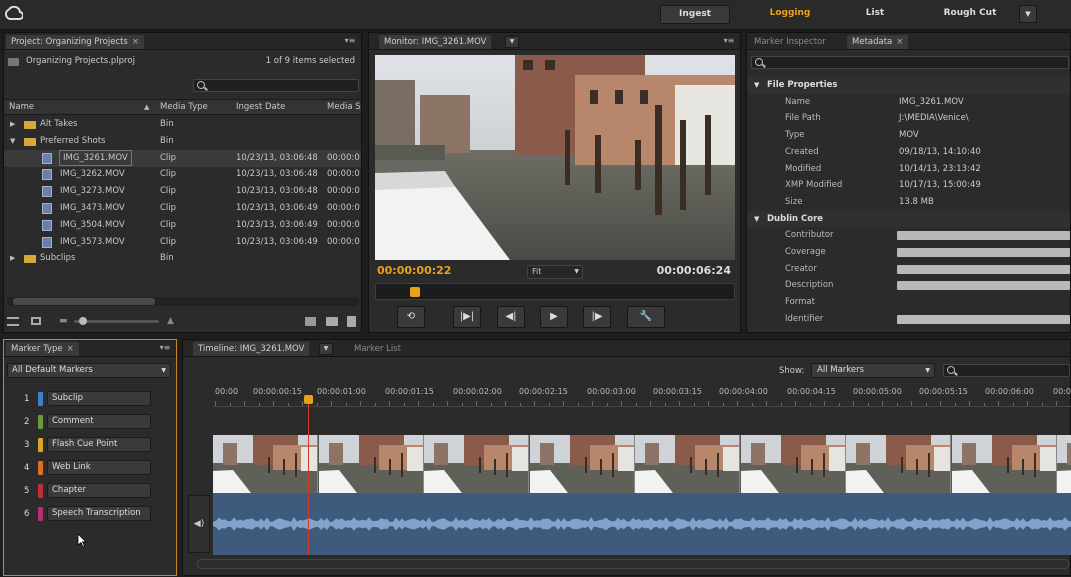 The image size is (1071, 577). I want to click on marker-type-item: 2 Comment, so click(90, 422).